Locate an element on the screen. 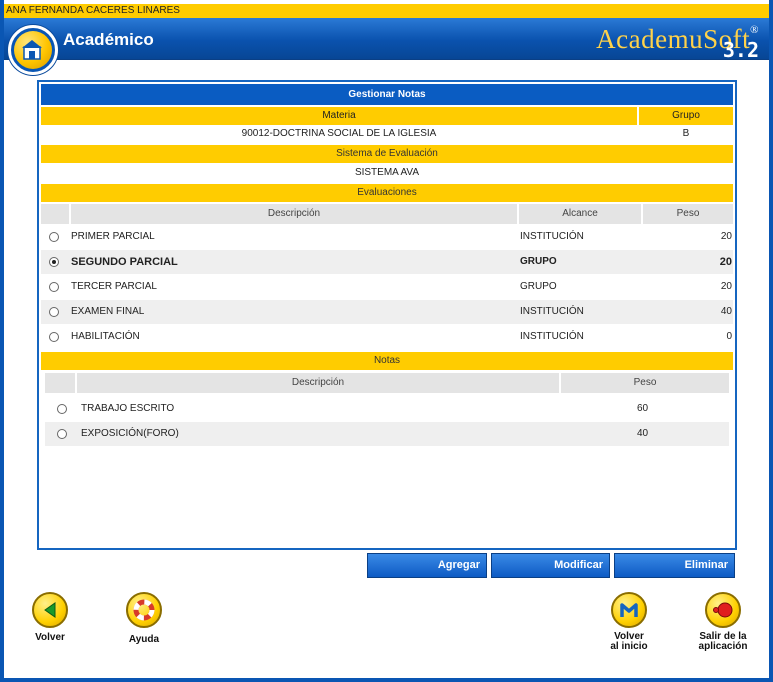 The width and height of the screenshot is (773, 682). evaluation-row-selected: SEGUNDO PARCIAL GRUPO 20 is located at coordinates (387, 262).